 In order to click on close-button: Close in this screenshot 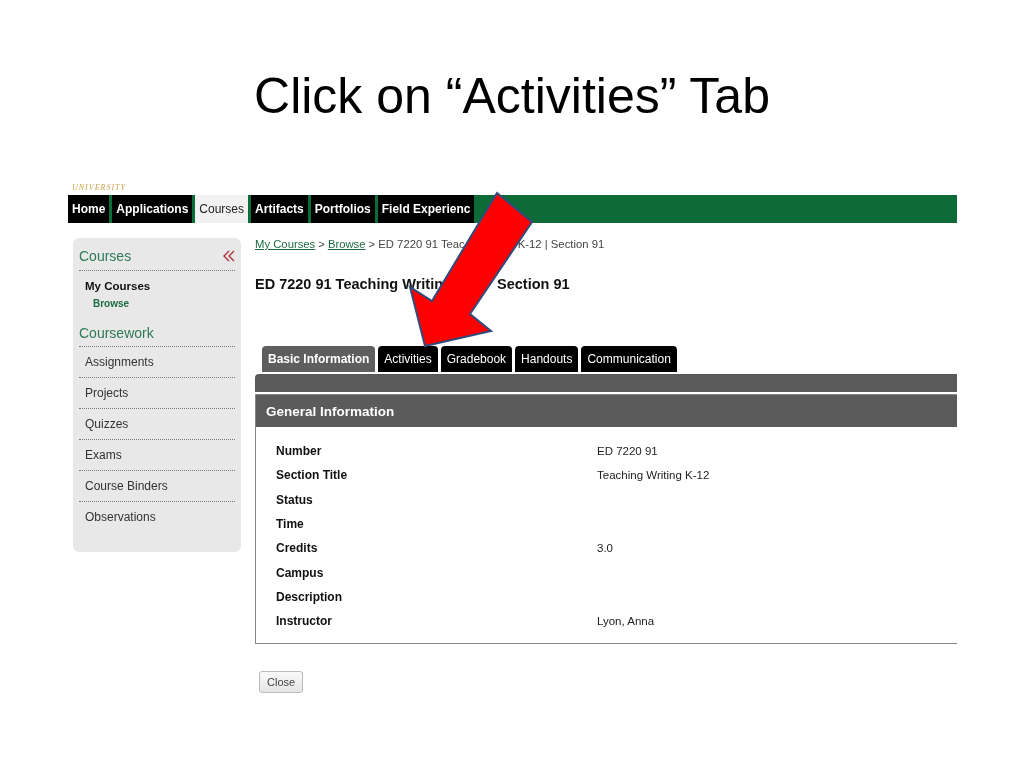, I will do `click(281, 682)`.